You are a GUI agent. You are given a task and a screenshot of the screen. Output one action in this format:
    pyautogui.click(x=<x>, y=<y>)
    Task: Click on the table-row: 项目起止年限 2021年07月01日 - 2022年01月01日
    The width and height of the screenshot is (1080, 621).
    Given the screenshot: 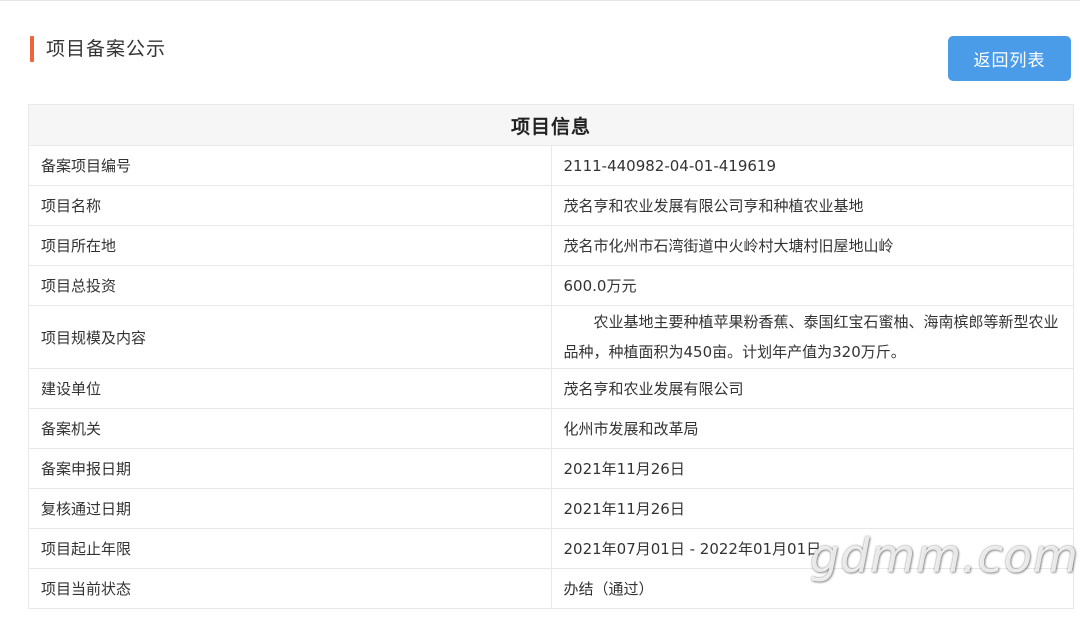 What is the action you would take?
    pyautogui.click(x=551, y=548)
    